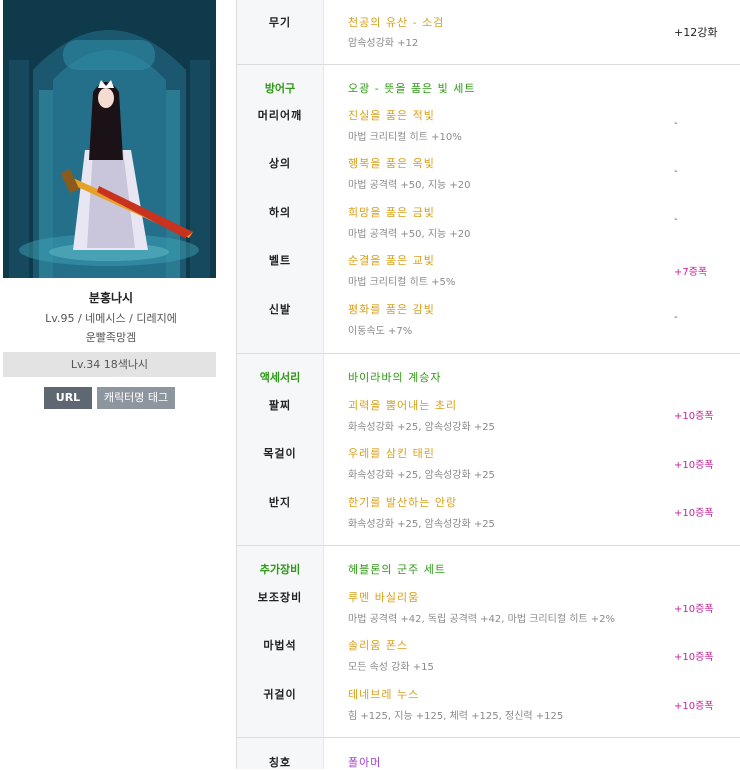  What do you see at coordinates (280, 762) in the screenshot?
I see `slot-title-label: 칭호` at bounding box center [280, 762].